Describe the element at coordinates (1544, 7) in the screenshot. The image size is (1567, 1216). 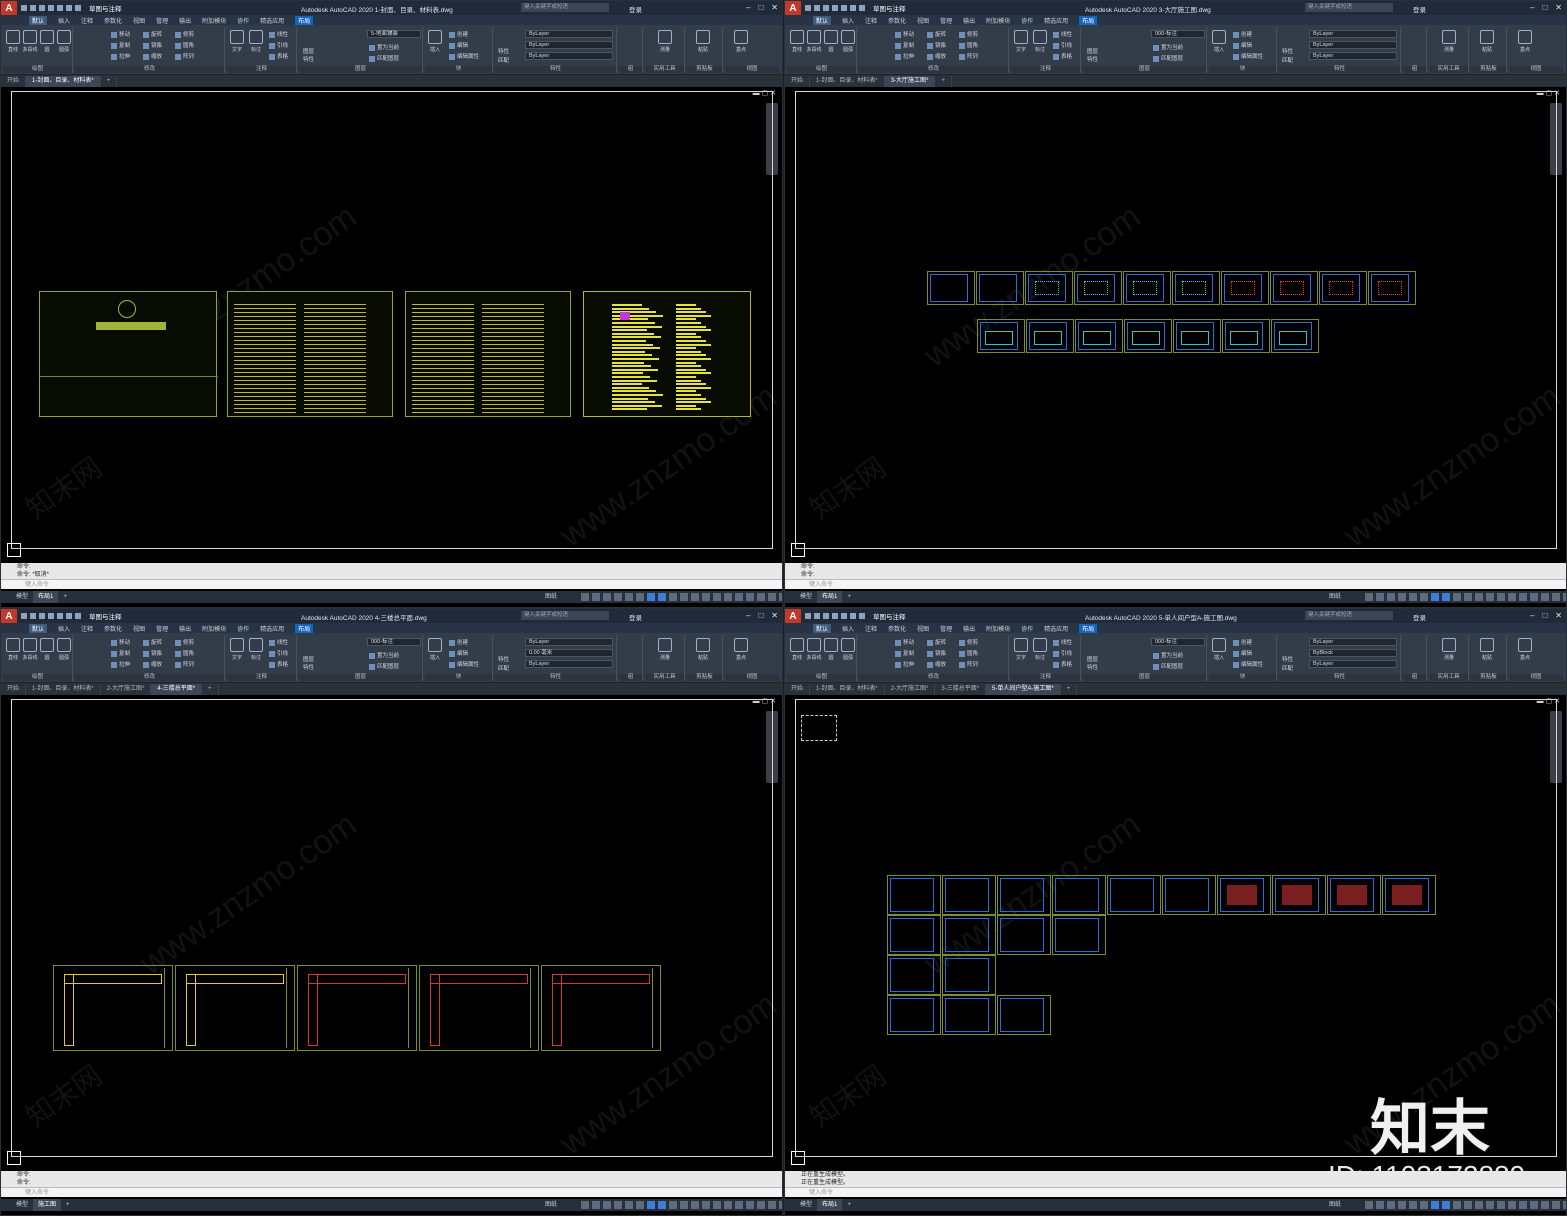
I see `maximize-icon: □` at that location.